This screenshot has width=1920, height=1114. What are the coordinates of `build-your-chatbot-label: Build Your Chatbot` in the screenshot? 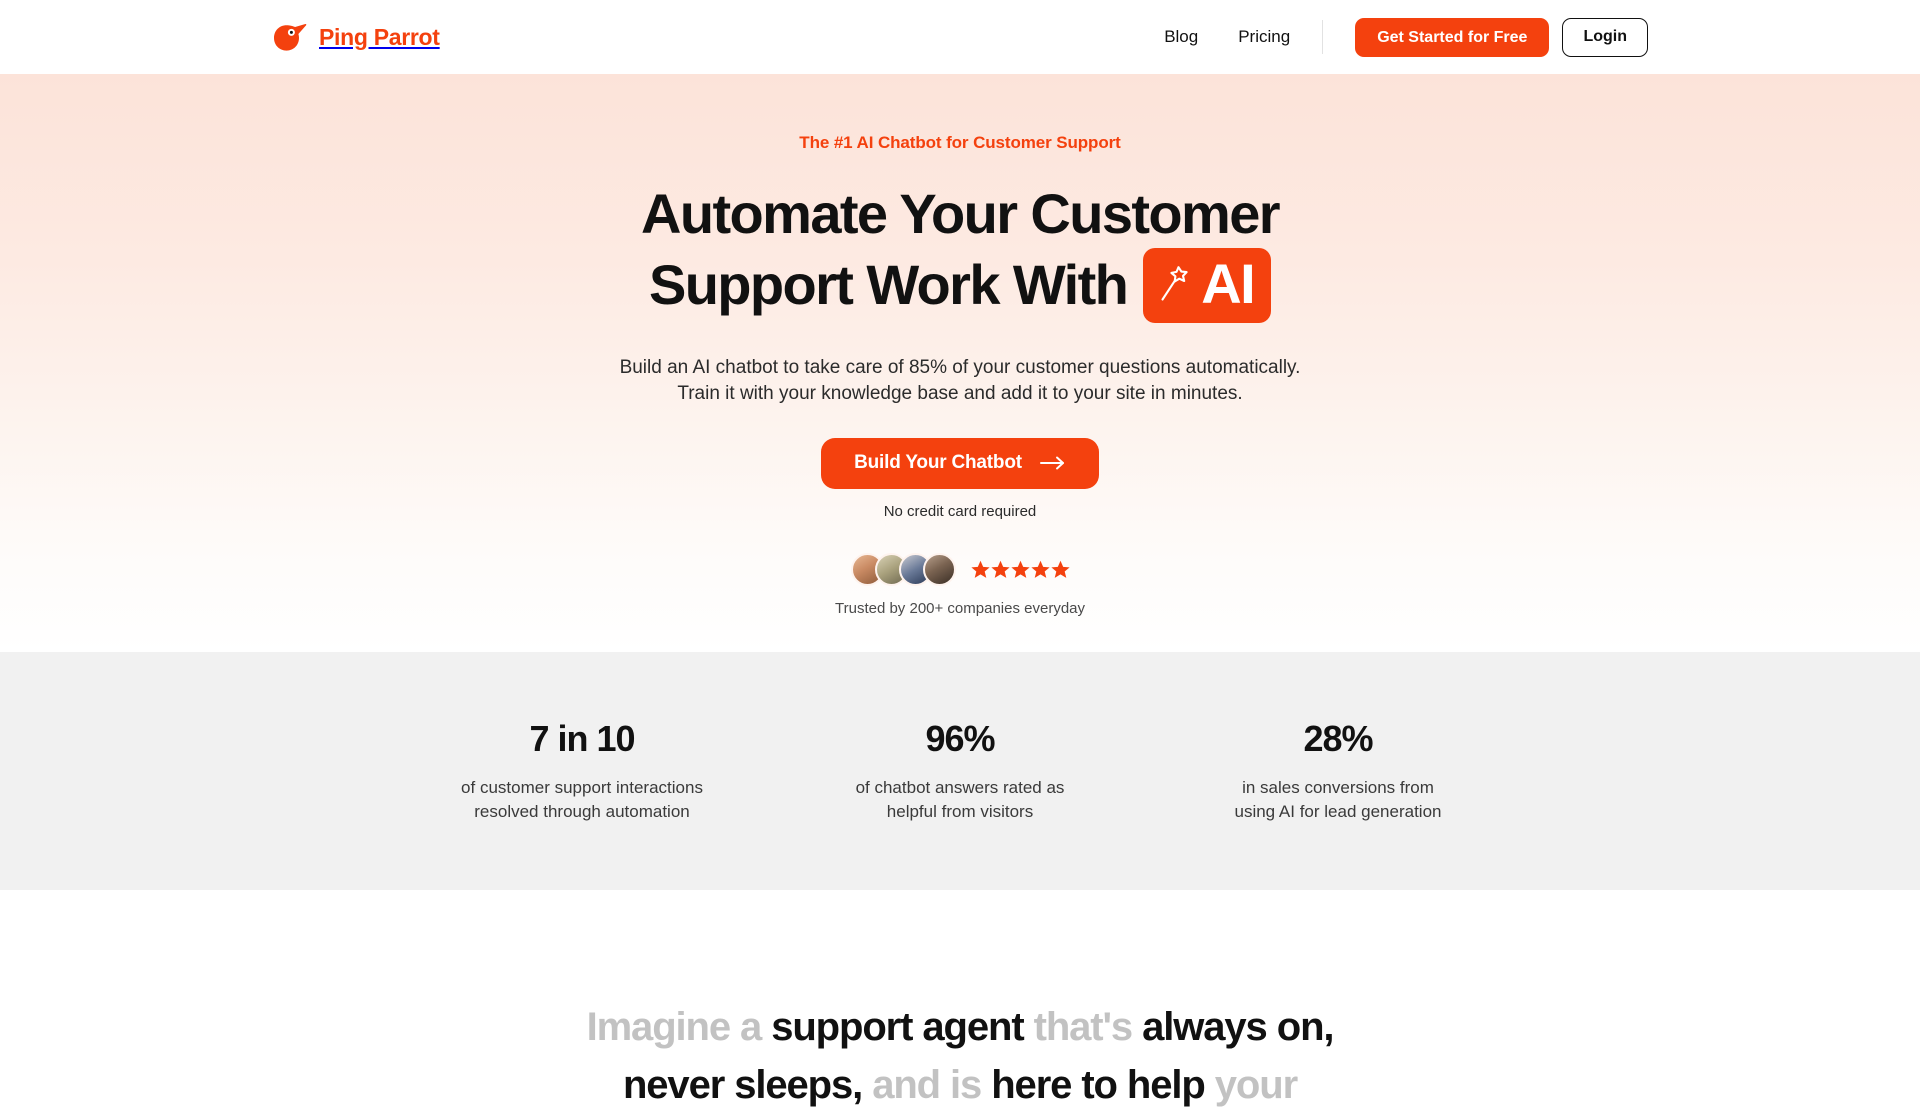 It's located at (938, 463).